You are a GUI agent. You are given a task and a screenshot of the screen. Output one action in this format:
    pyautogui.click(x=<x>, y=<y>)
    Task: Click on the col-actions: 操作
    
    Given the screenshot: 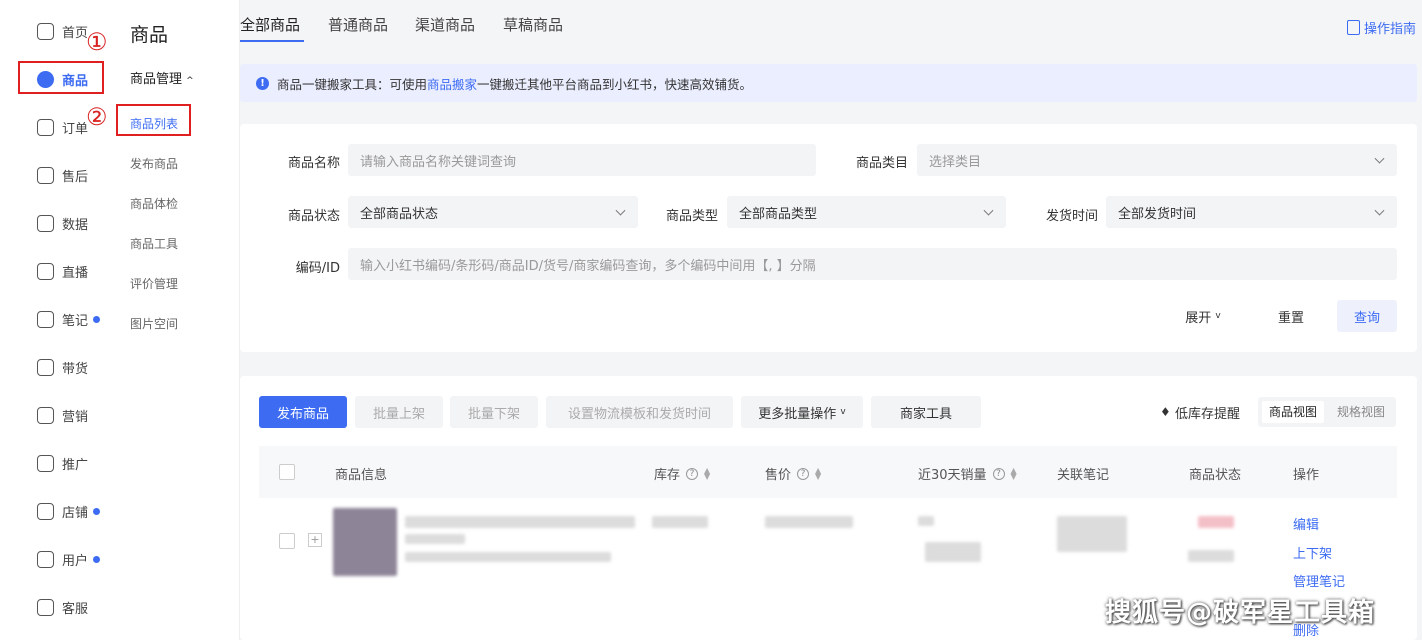 What is the action you would take?
    pyautogui.click(x=1306, y=473)
    